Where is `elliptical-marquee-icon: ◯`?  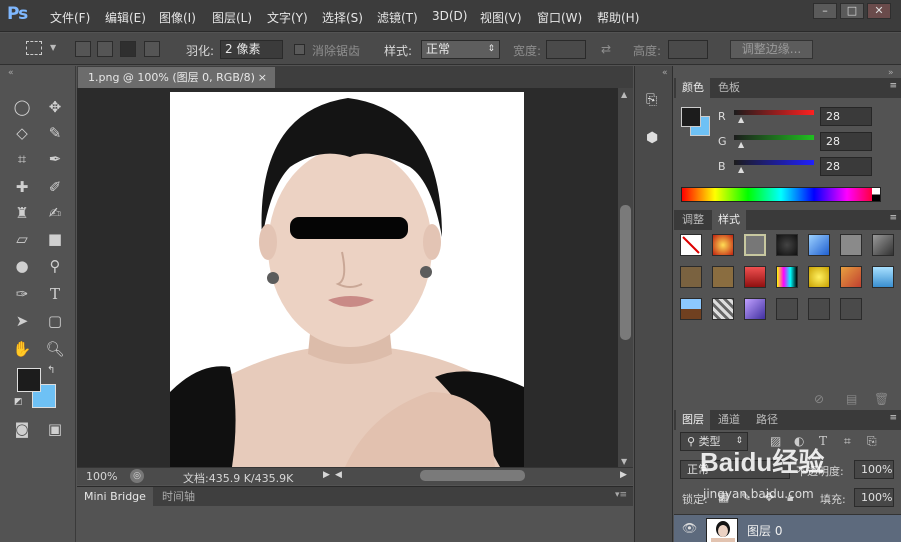
elliptical-marquee-icon: ◯ is located at coordinates (22, 107).